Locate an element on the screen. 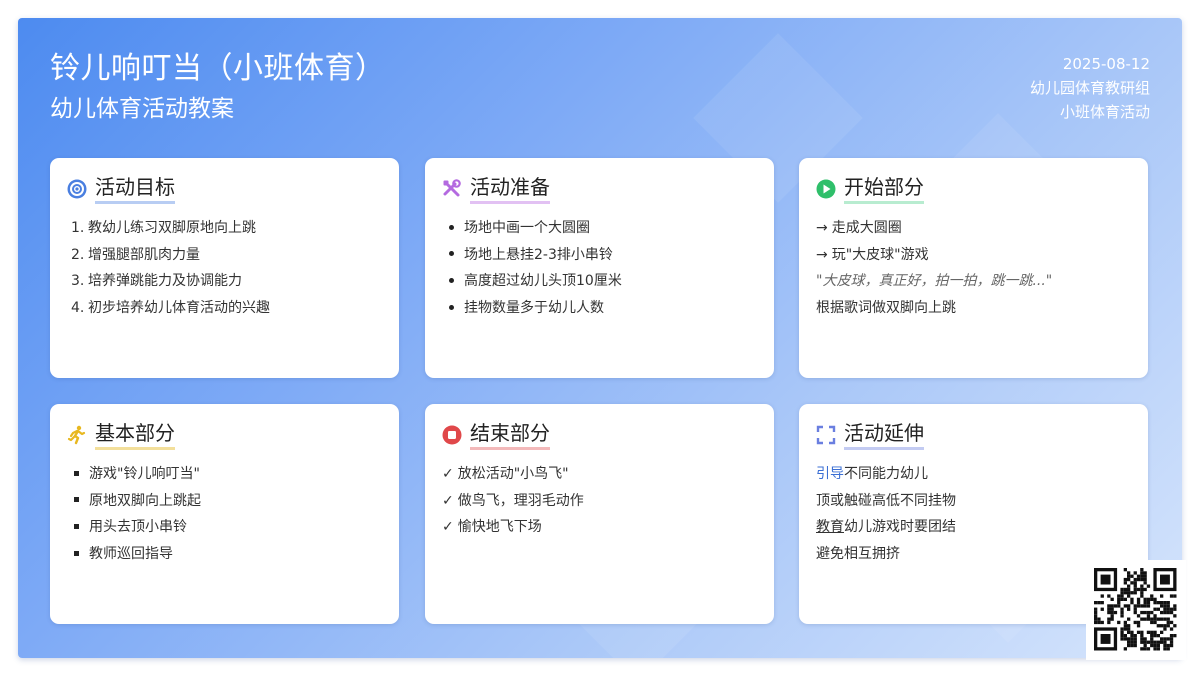 The width and height of the screenshot is (1200, 675). stop-icon is located at coordinates (452, 435).